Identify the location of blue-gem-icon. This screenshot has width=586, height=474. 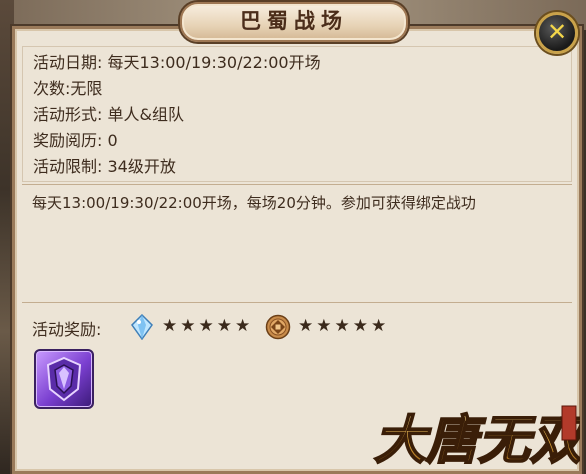
(142, 327).